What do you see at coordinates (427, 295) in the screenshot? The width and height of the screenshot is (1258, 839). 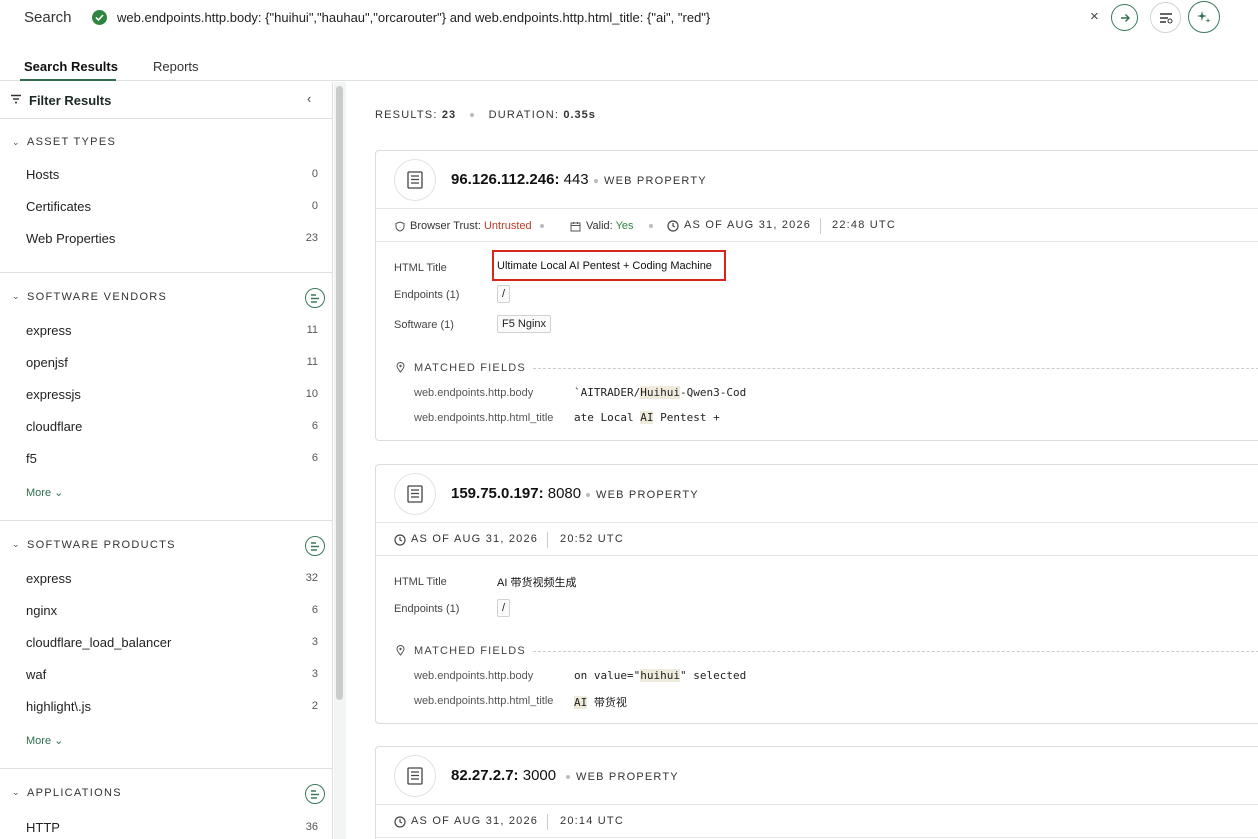 I see `endpoints-label: Endpoints (1)` at bounding box center [427, 295].